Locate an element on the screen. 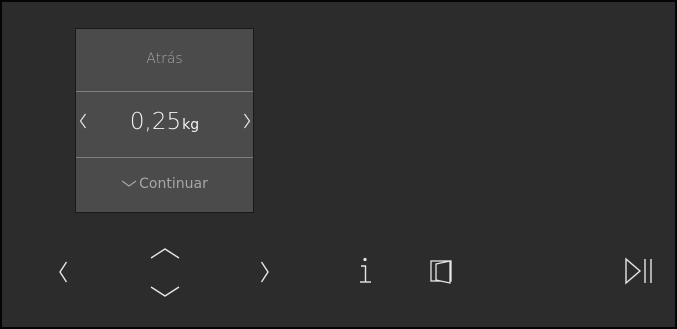 Image resolution: width=677 pixels, height=329 pixels. back-menu-item: Atrás is located at coordinates (164, 60).